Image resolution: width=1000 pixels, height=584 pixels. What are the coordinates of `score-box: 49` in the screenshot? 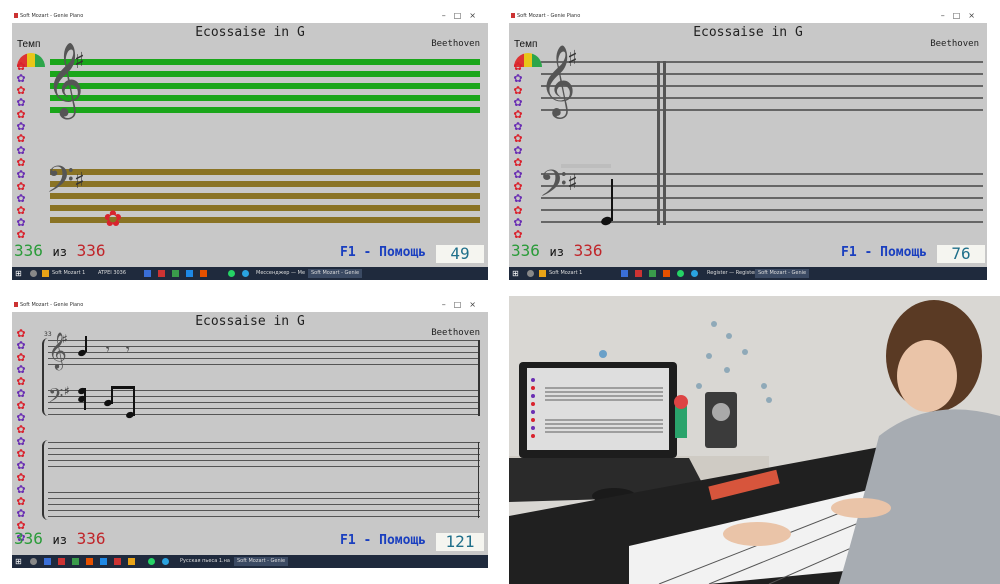 It's located at (460, 254).